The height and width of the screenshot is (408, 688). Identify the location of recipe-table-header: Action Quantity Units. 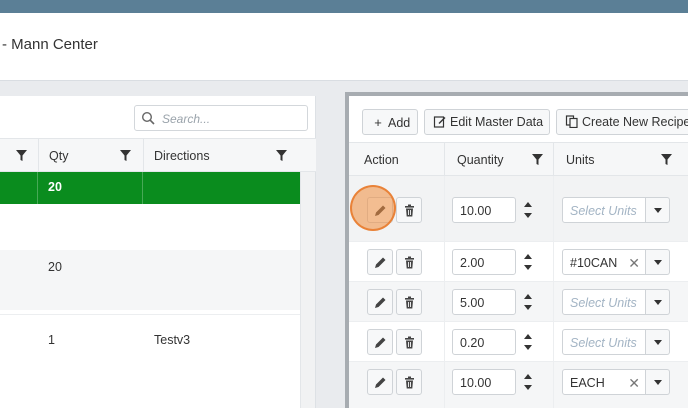
(518, 159).